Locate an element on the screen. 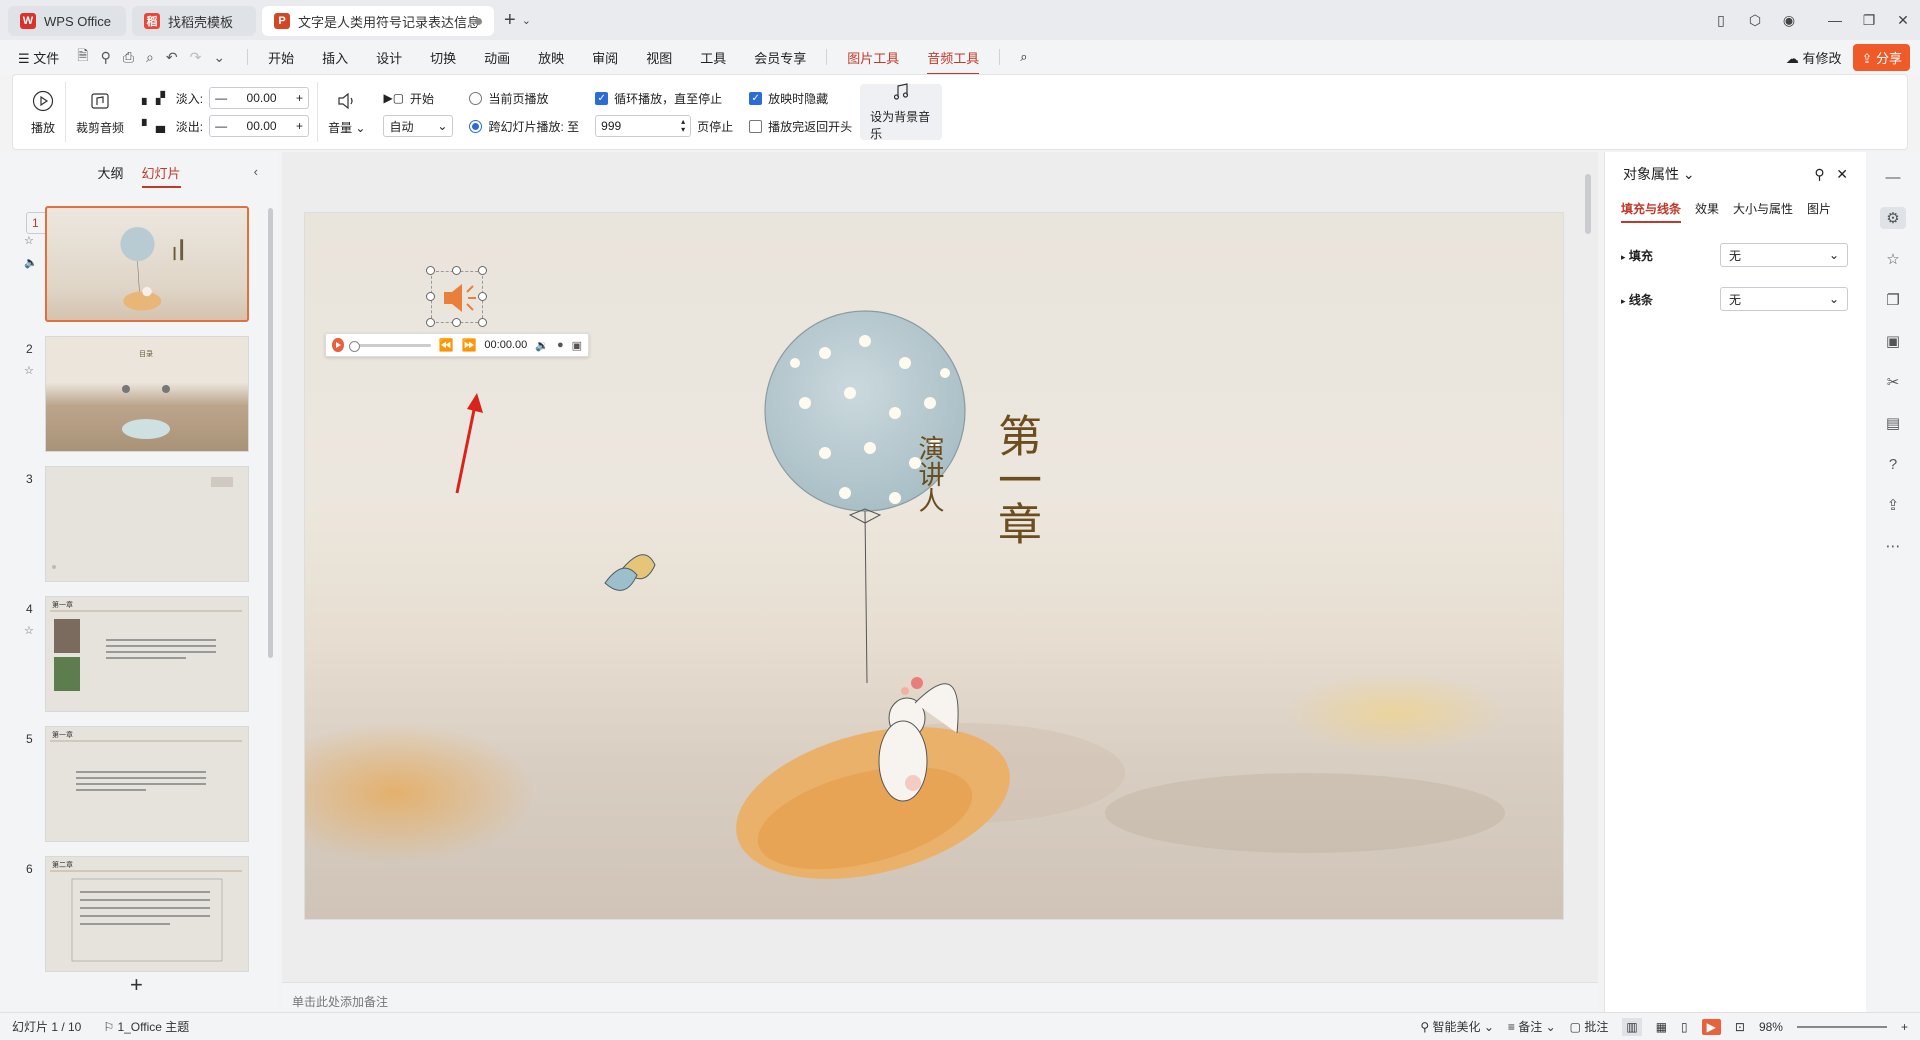 This screenshot has height=1040, width=1920. fill-section: ▸ 填充 is located at coordinates (1637, 255).